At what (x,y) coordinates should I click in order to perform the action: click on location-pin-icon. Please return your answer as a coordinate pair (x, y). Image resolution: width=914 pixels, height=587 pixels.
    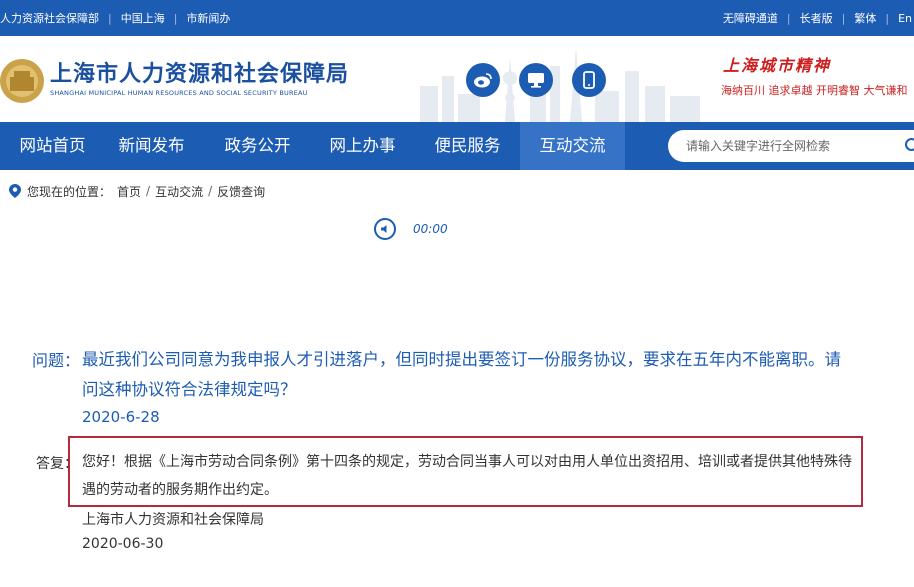
    Looking at the image, I should click on (15, 191).